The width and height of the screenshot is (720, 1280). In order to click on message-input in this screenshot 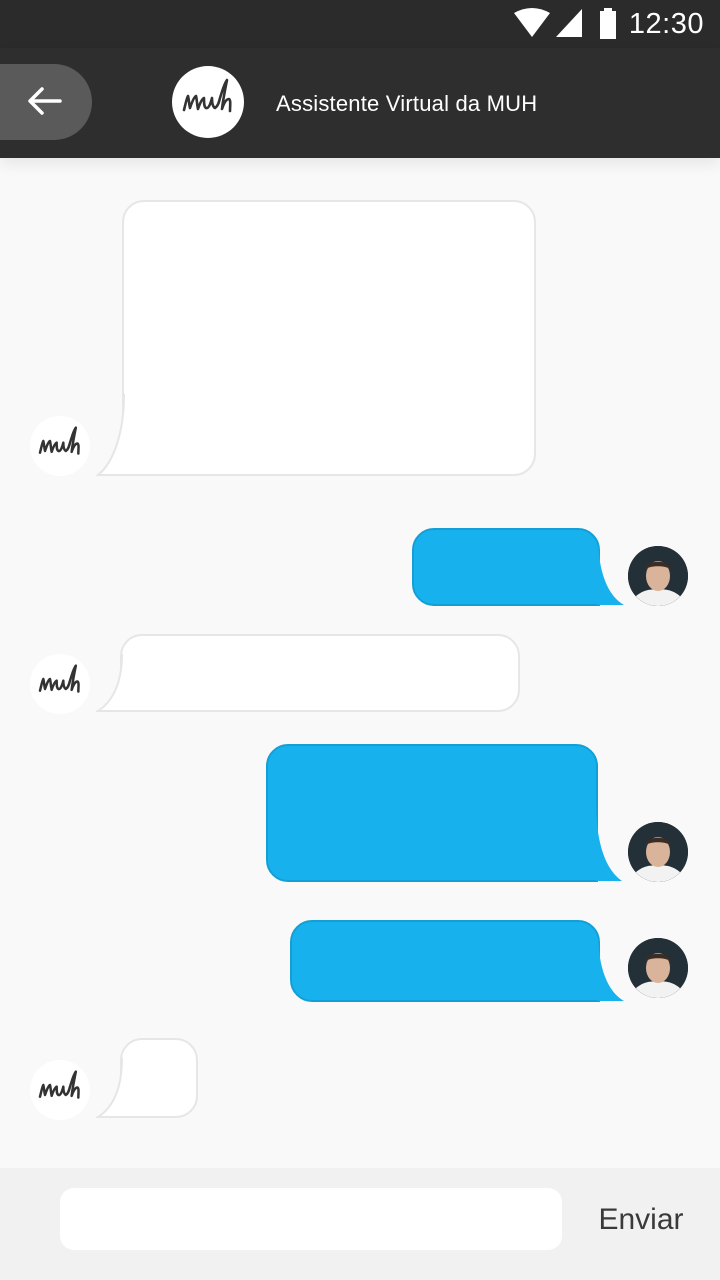, I will do `click(311, 1219)`.